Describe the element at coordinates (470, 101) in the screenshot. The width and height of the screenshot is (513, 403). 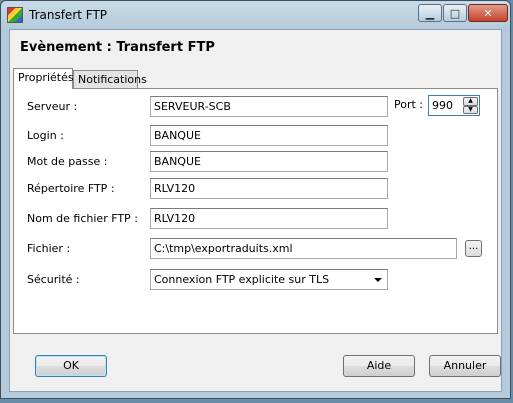
I see `spin-up-icon: ▲` at that location.